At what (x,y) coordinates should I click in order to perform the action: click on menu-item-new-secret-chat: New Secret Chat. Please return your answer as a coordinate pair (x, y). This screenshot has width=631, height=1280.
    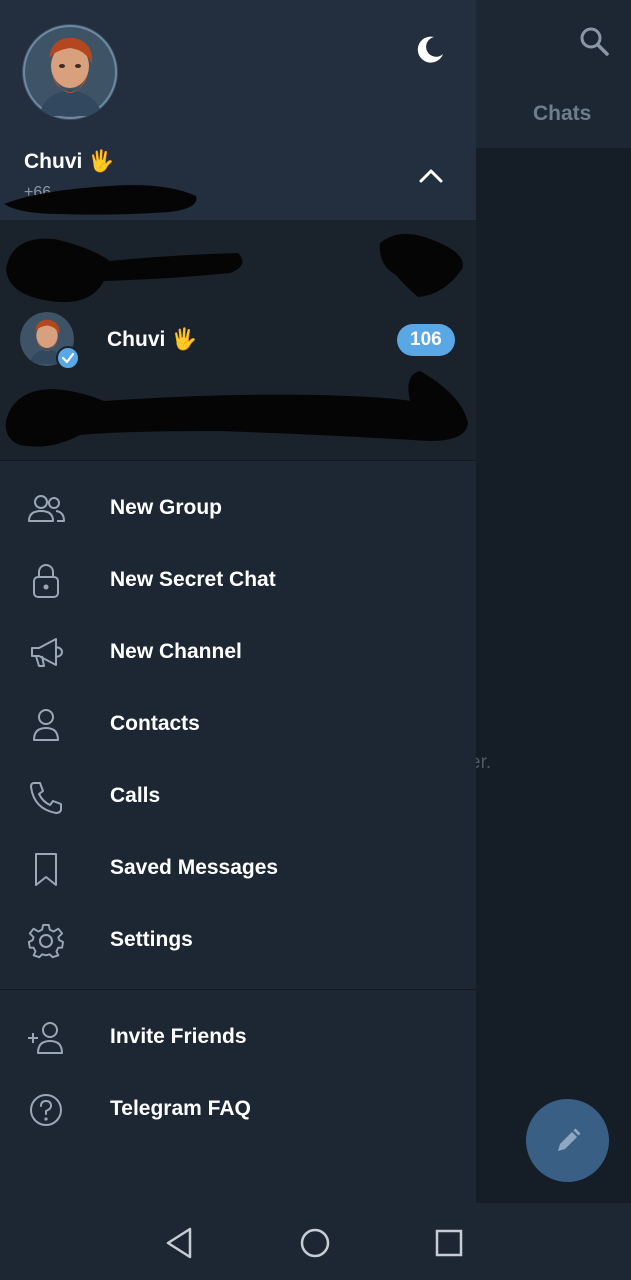
    Looking at the image, I should click on (238, 581).